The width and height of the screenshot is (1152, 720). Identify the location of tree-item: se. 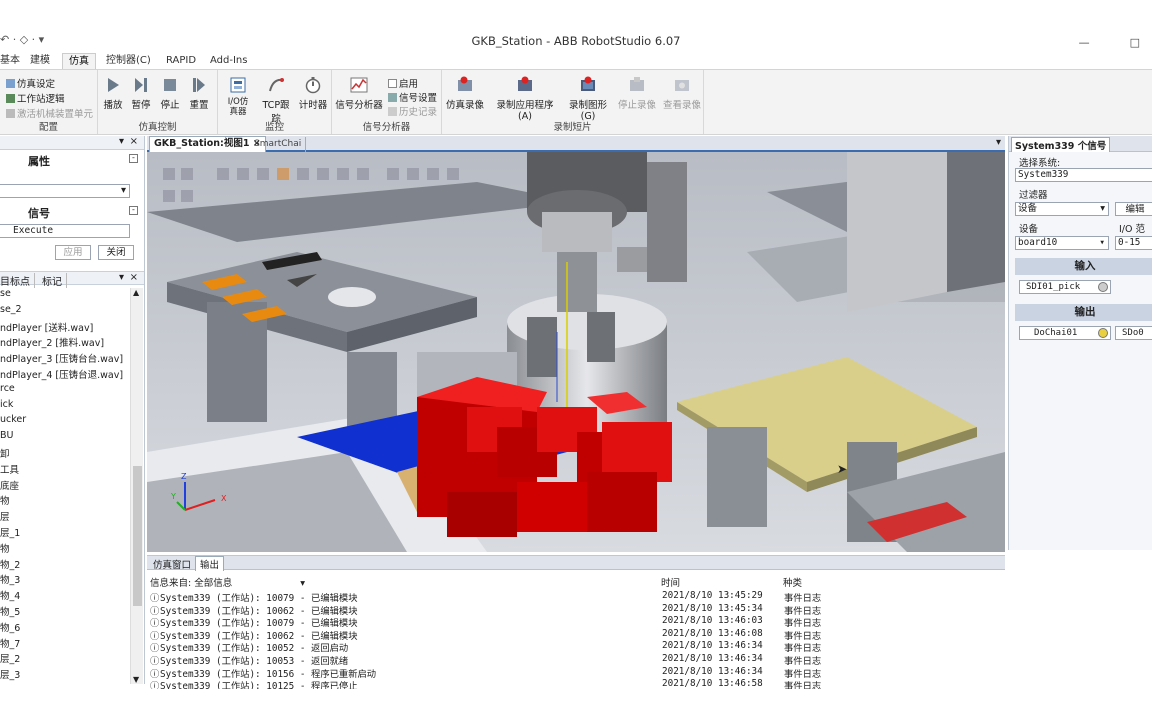
(5, 293).